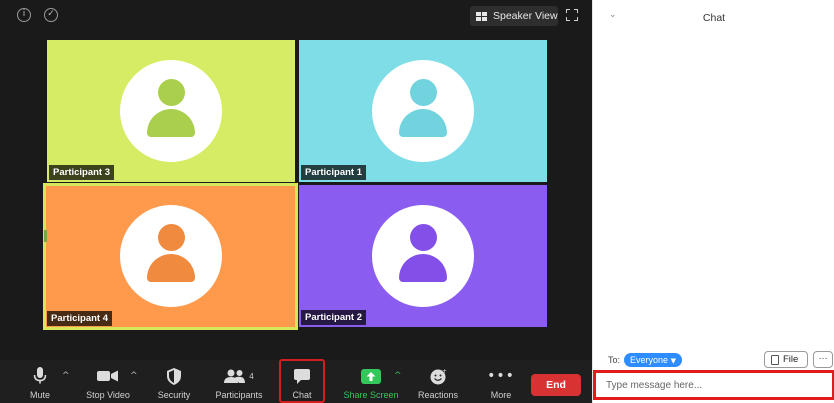 The height and width of the screenshot is (403, 834). Describe the element at coordinates (438, 376) in the screenshot. I see `reactions-emoji-icon: +` at that location.